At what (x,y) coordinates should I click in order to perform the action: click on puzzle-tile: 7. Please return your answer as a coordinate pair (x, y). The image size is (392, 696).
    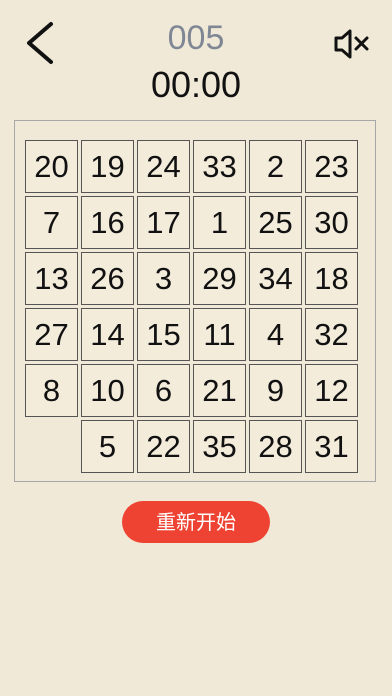
    Looking at the image, I should click on (51, 222).